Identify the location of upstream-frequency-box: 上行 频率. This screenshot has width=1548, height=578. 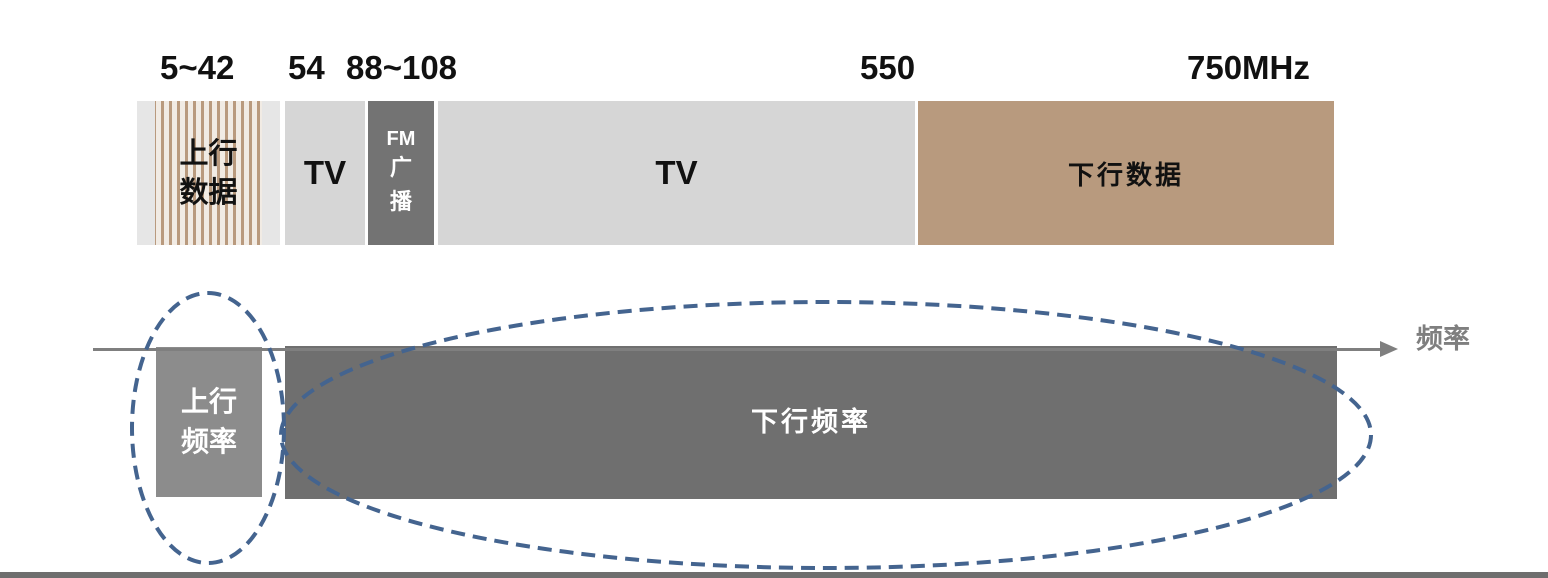
(209, 422).